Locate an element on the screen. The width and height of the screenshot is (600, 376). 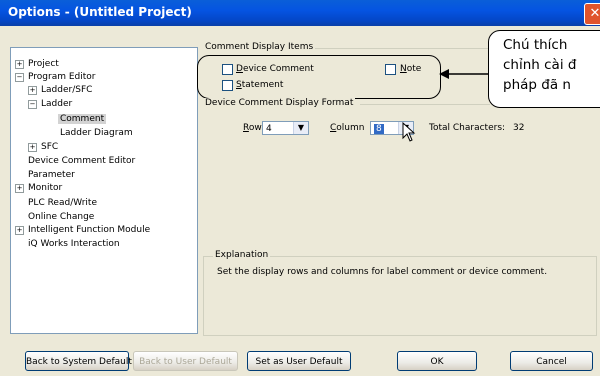
tree-item-iq-works-interaction: iQ Works Interaction is located at coordinates (74, 244).